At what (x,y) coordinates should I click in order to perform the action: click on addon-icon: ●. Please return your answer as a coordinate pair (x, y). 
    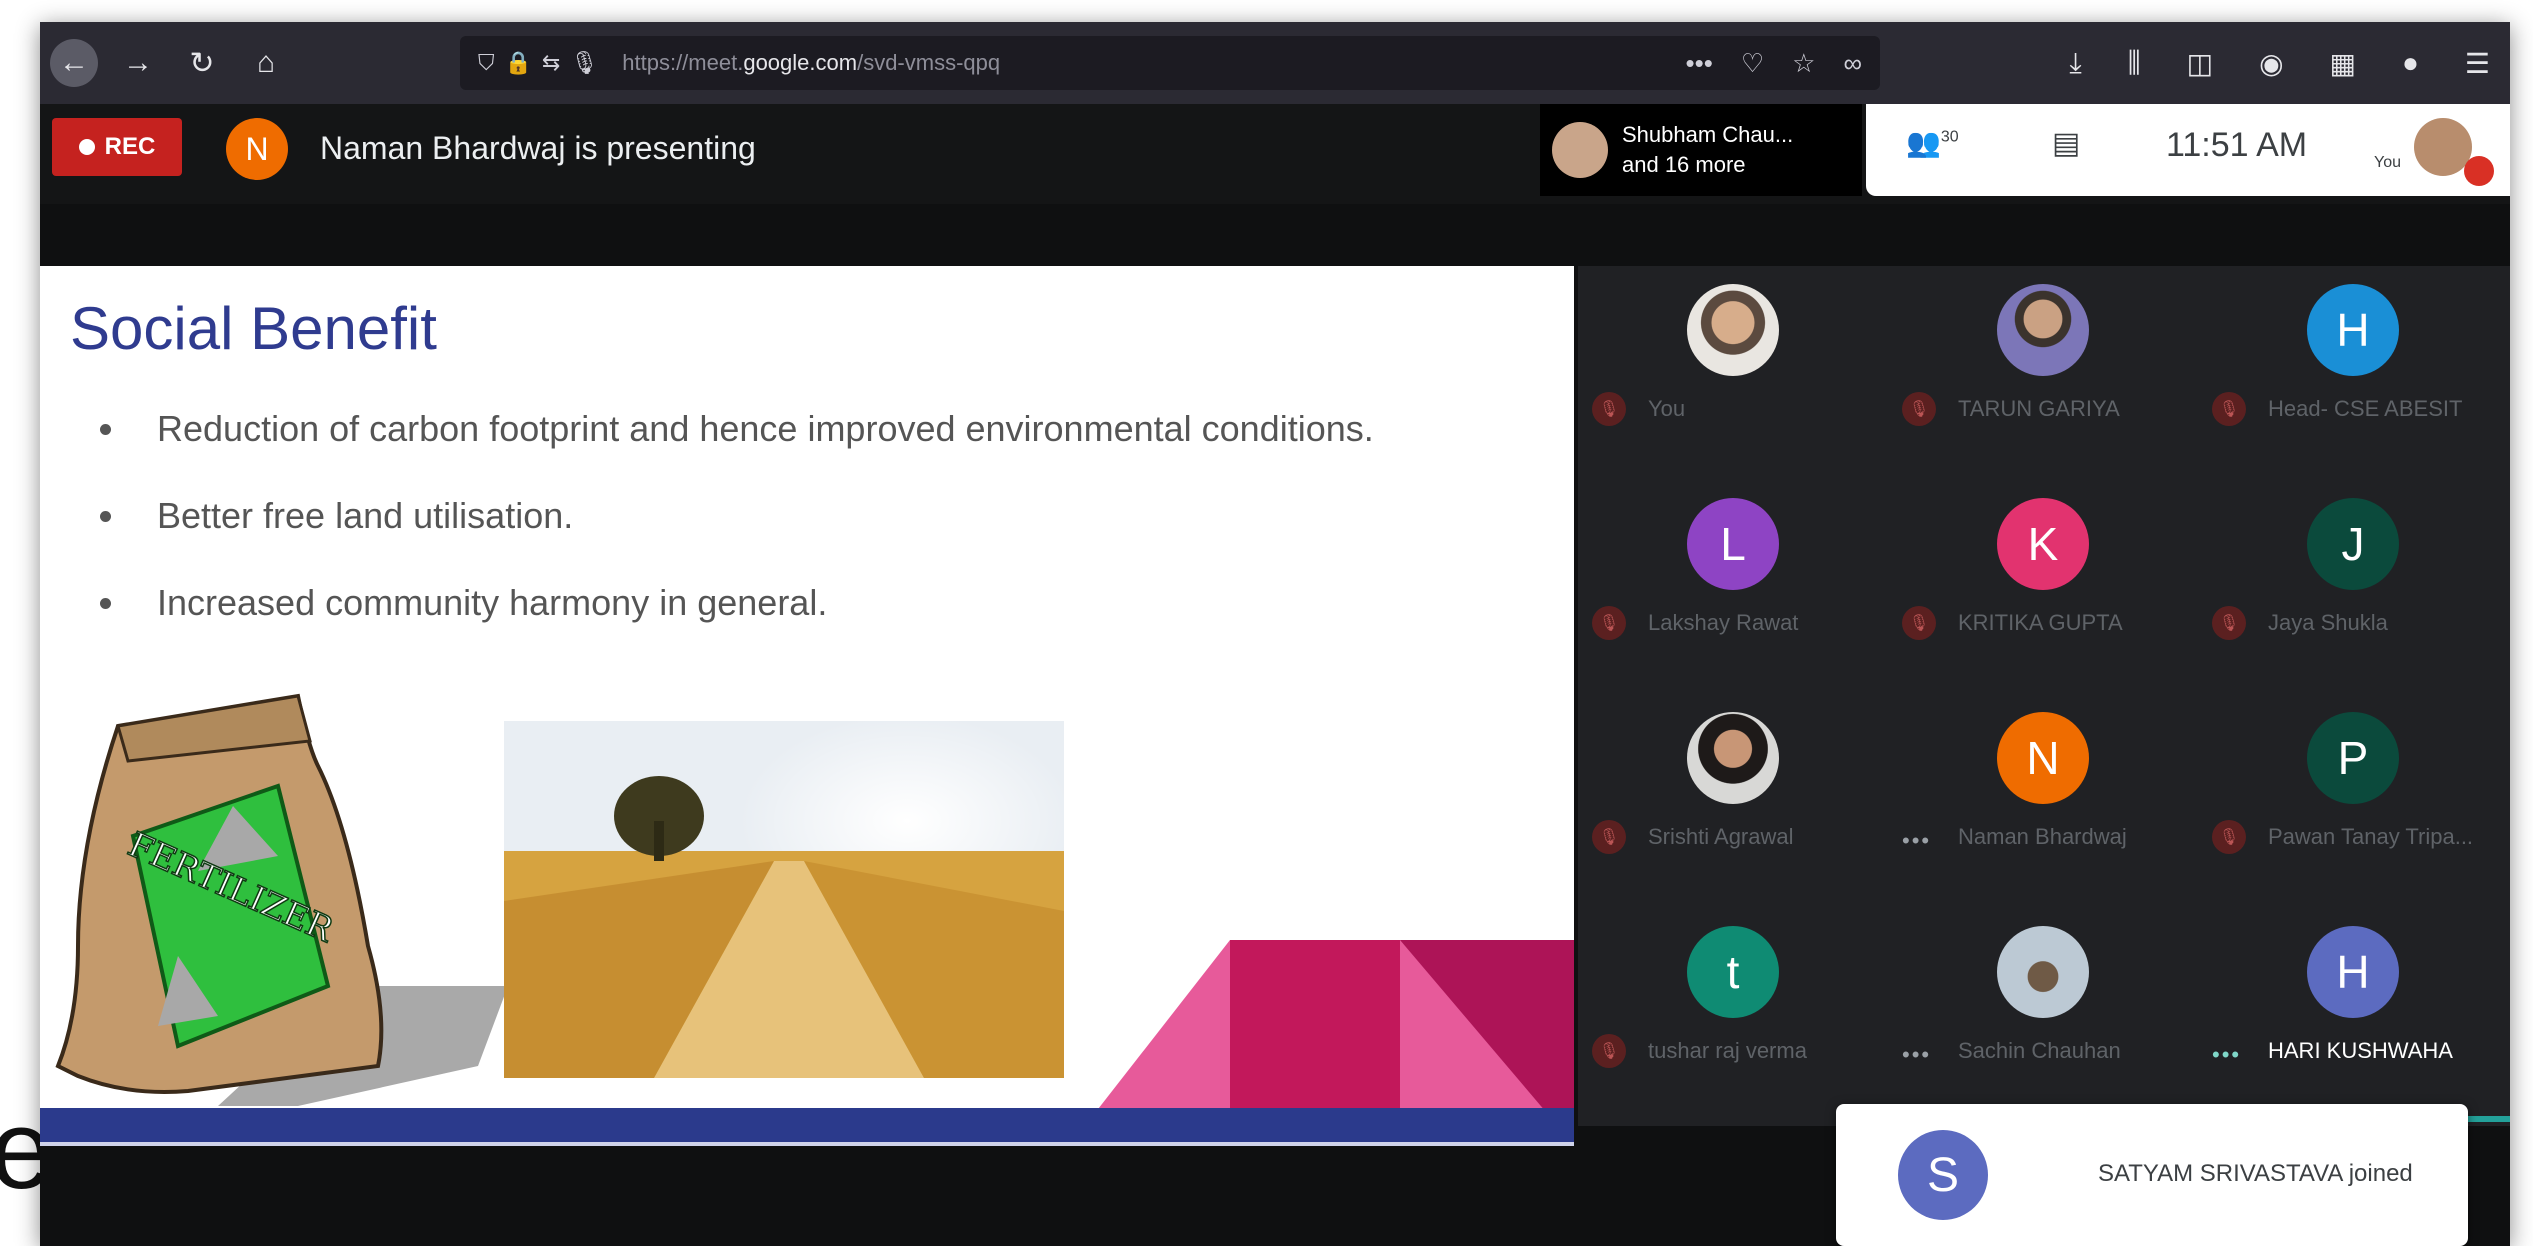
    Looking at the image, I should click on (2410, 63).